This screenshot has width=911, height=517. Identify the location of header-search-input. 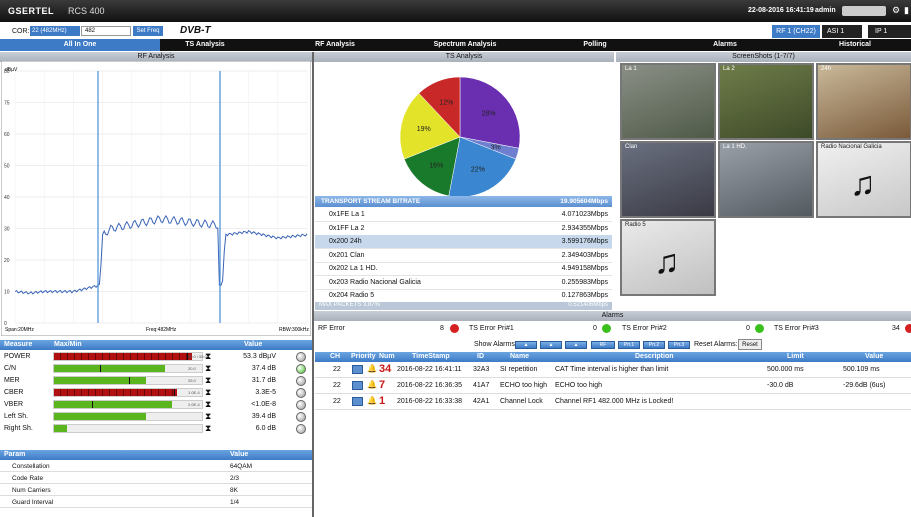
(864, 11).